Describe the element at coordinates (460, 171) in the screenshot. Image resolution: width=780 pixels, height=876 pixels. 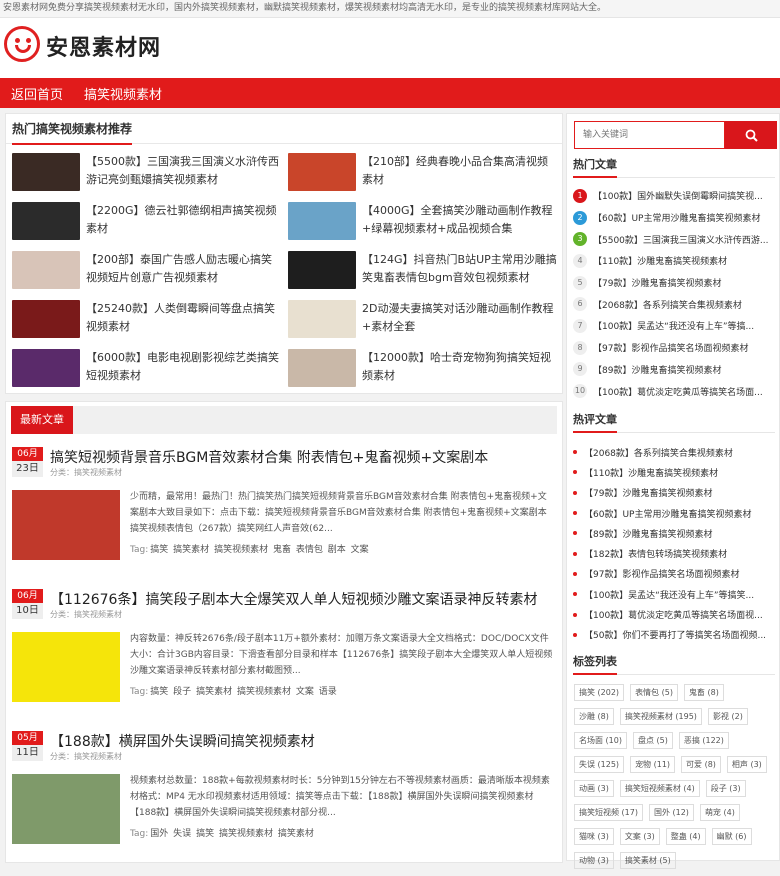
I see `hot-item-title: 【210部】经典春晚小品合集高清视频素材` at that location.